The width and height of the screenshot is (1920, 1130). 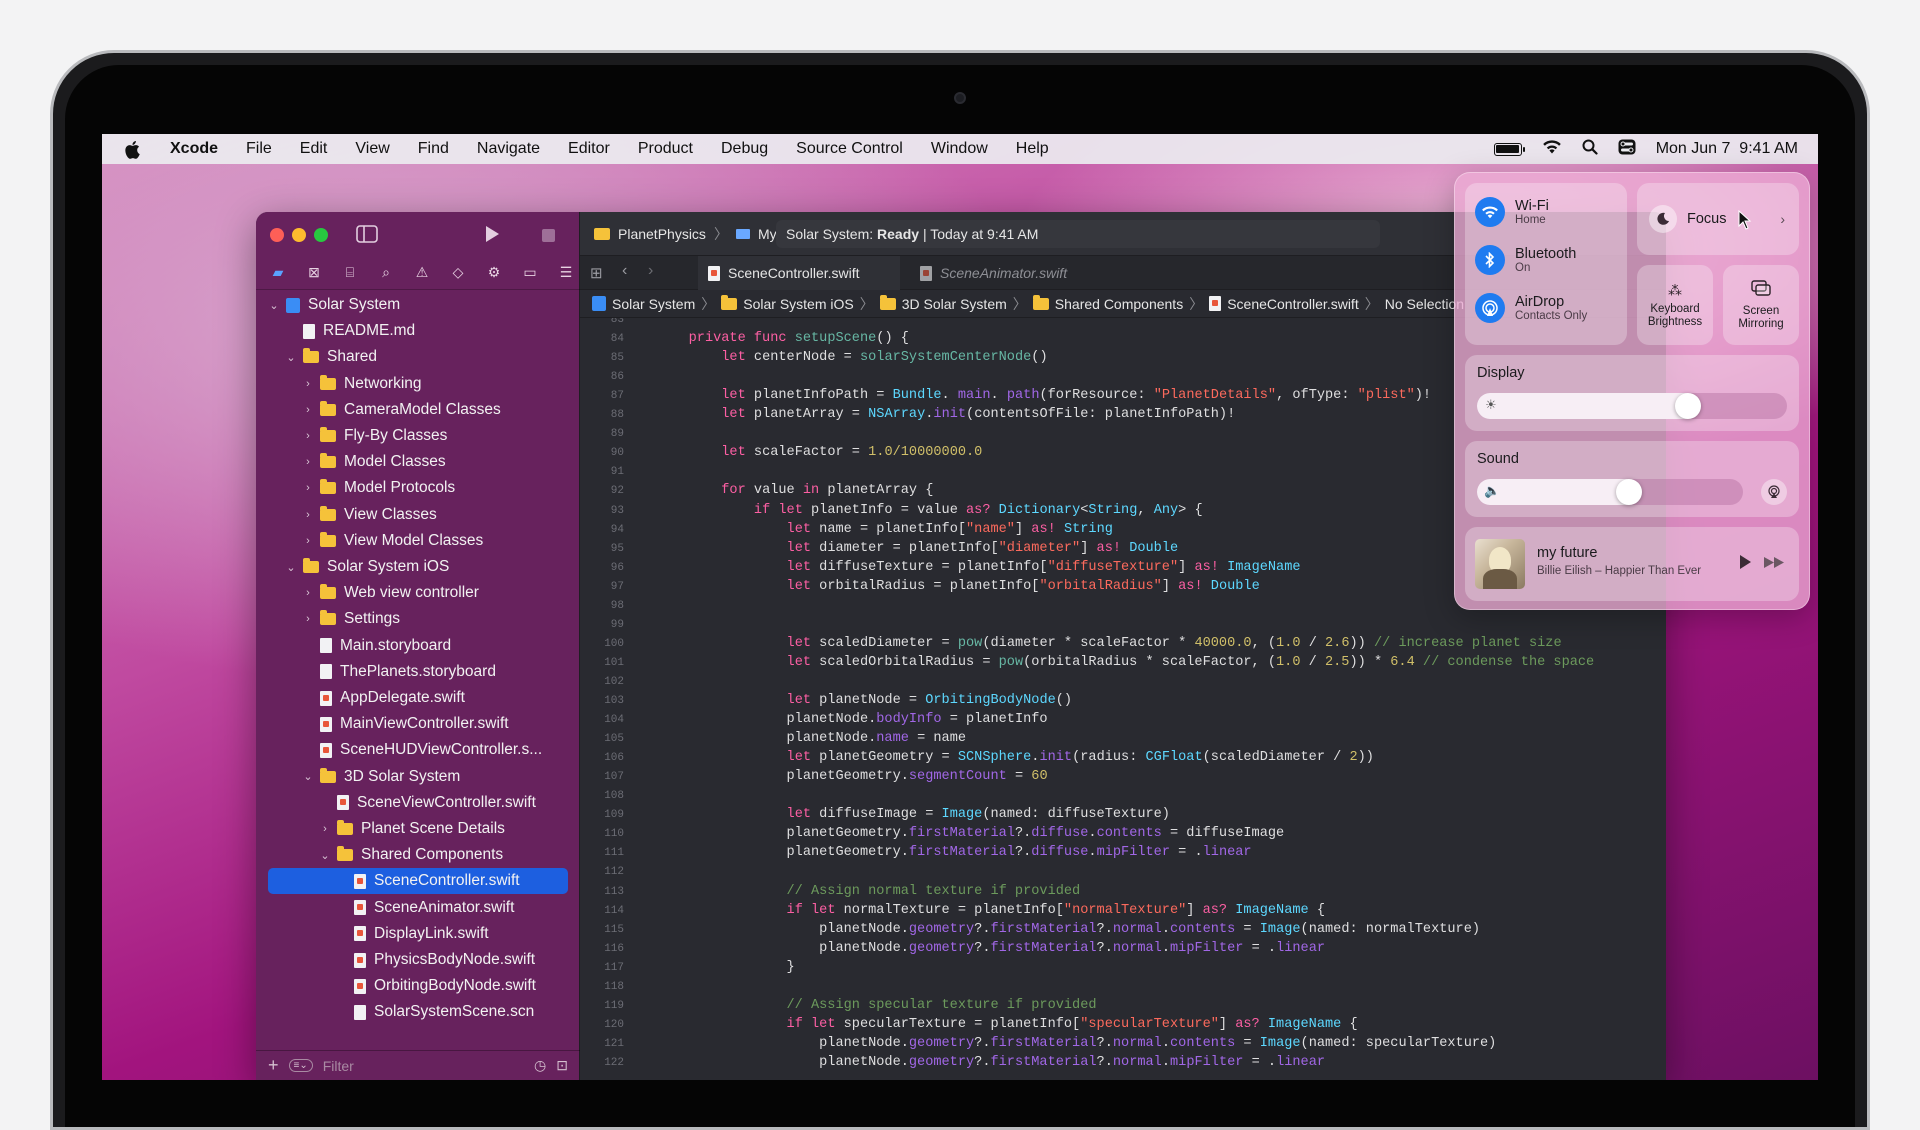 I want to click on find-navigator-icon: ⌕, so click(x=386, y=272).